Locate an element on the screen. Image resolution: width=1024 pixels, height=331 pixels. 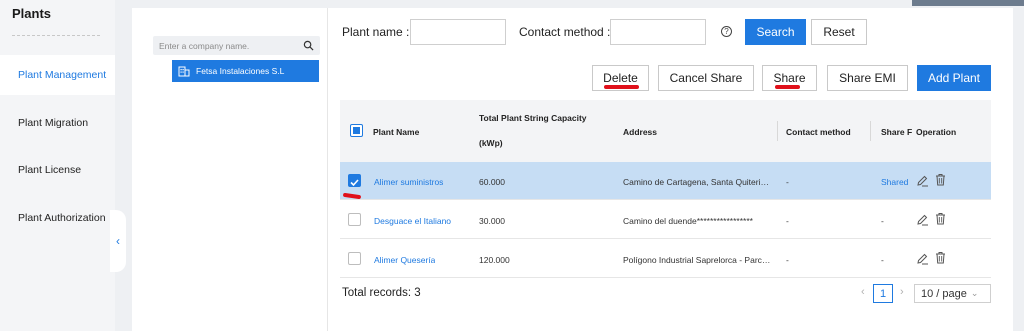
search-icon is located at coordinates (308, 45).